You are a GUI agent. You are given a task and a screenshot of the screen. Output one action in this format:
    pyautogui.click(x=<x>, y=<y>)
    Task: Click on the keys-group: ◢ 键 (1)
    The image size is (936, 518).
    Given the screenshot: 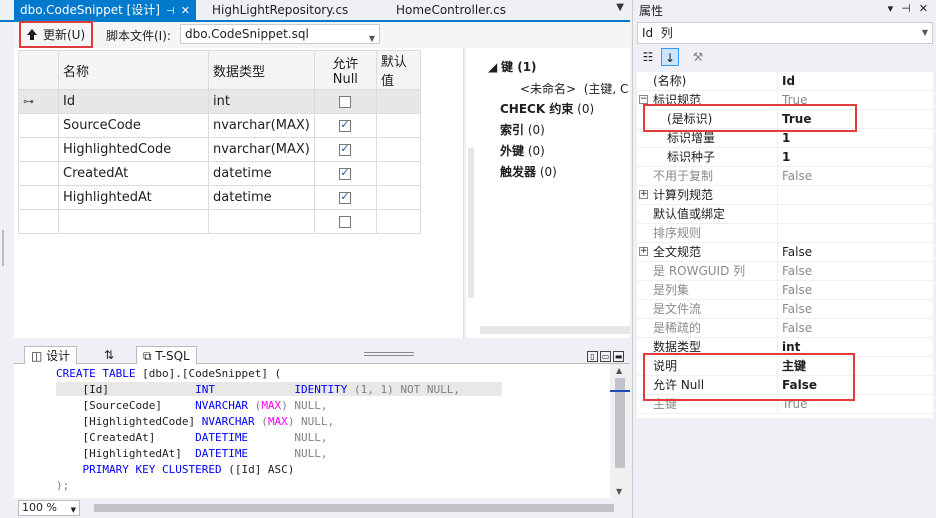 What is the action you would take?
    pyautogui.click(x=512, y=66)
    